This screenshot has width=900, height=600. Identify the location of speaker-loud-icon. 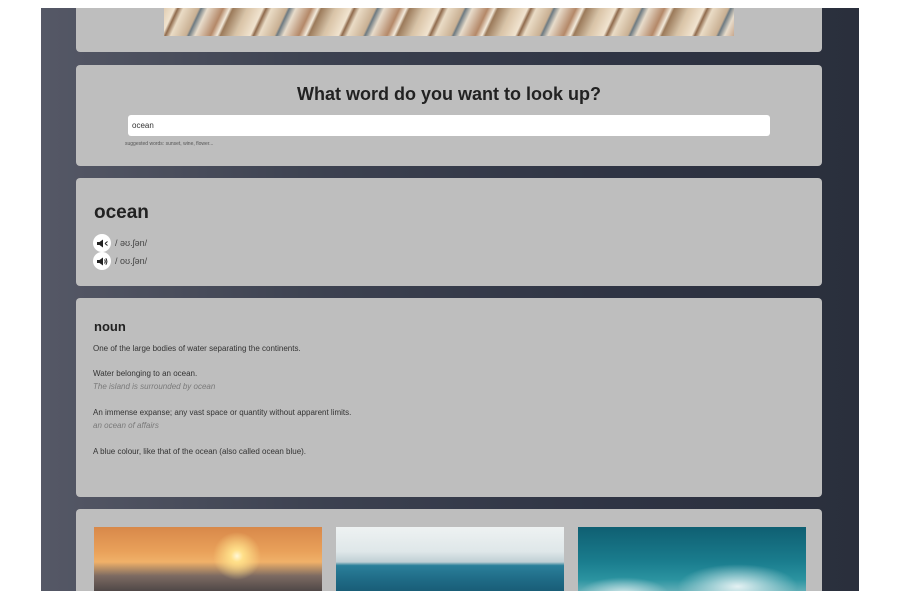
(101, 261).